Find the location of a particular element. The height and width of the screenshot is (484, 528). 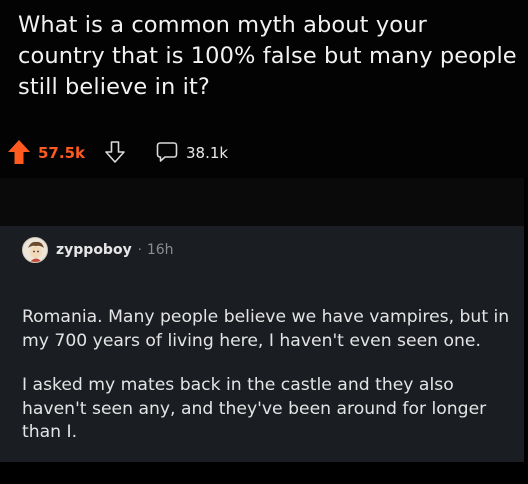

comment-count: 38.1k is located at coordinates (207, 153).